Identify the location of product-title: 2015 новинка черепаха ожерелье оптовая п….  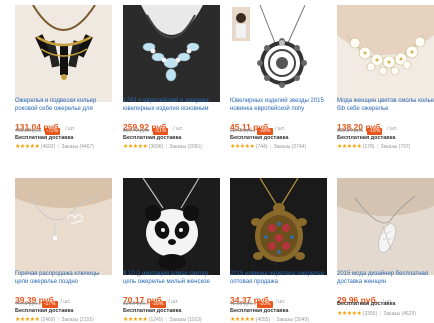
(279, 278).